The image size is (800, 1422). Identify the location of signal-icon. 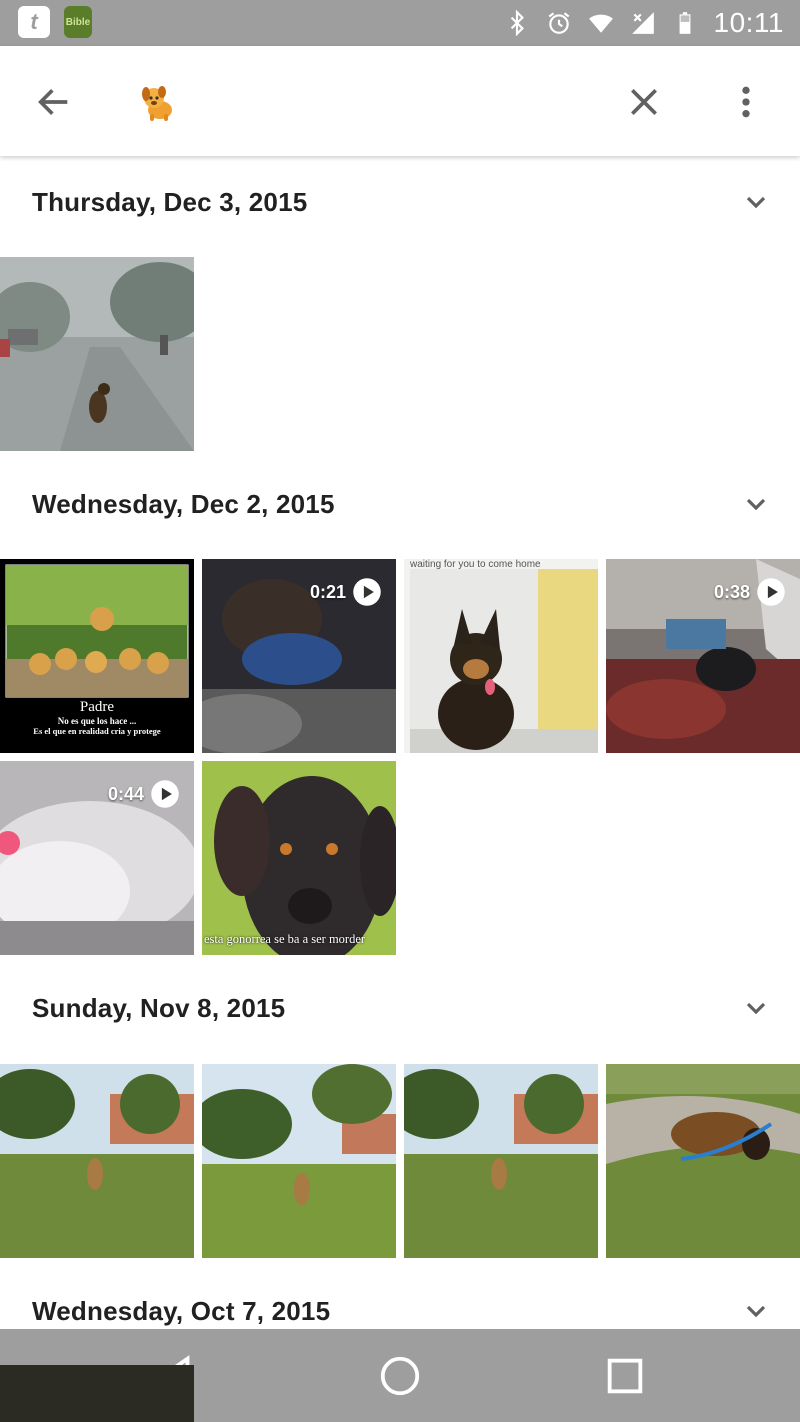
(642, 23).